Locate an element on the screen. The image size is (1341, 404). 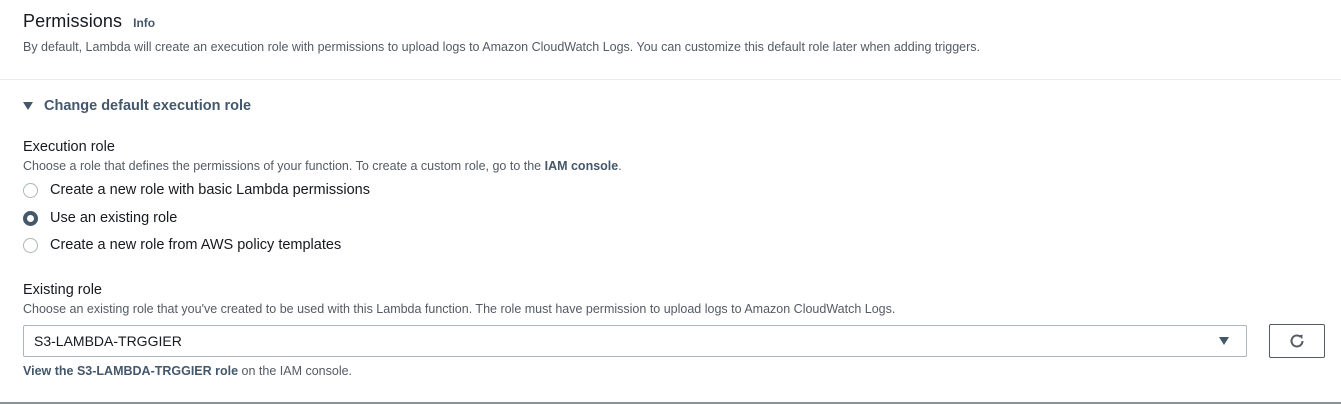
expander-label: Change default execution role is located at coordinates (148, 106).